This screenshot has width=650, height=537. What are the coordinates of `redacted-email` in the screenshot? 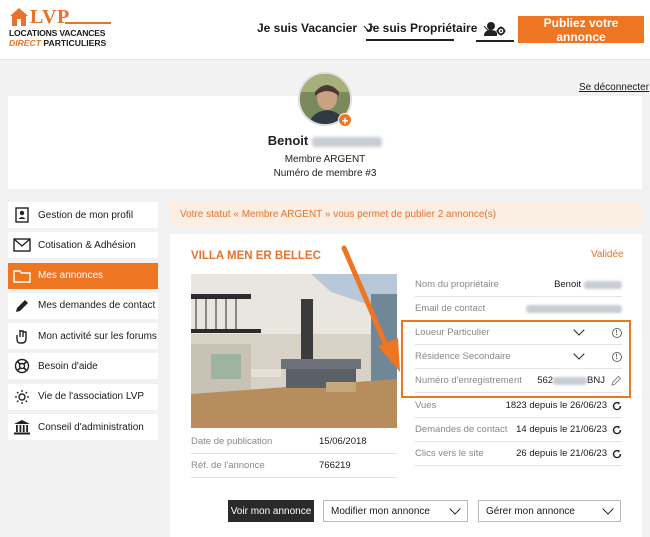 It's located at (574, 308).